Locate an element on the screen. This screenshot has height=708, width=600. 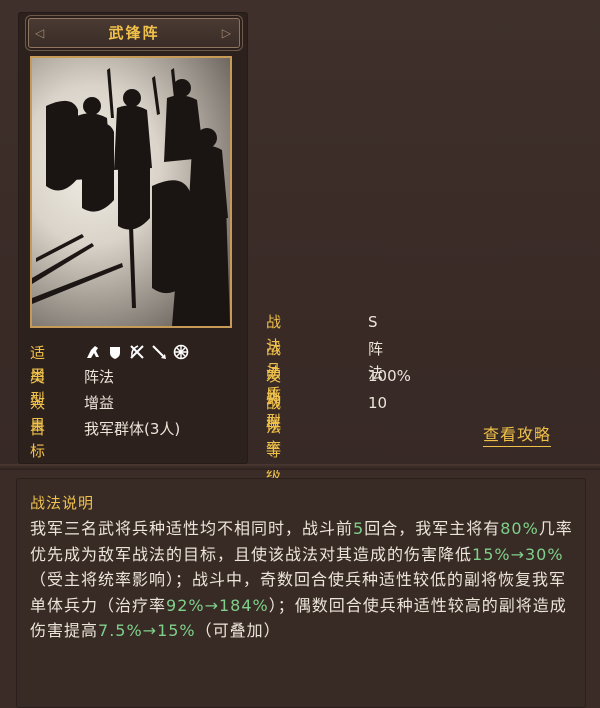
type-value: 阵法 is located at coordinates (99, 377).